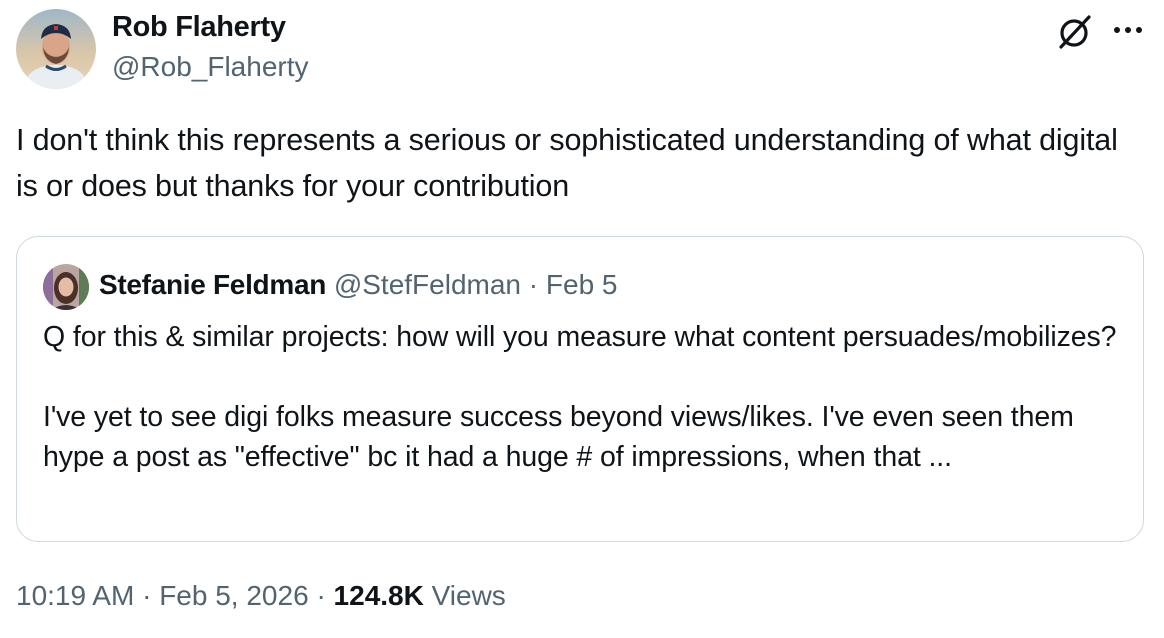 The width and height of the screenshot is (1164, 638). Describe the element at coordinates (66, 287) in the screenshot. I see `quoted-author-avatar` at that location.